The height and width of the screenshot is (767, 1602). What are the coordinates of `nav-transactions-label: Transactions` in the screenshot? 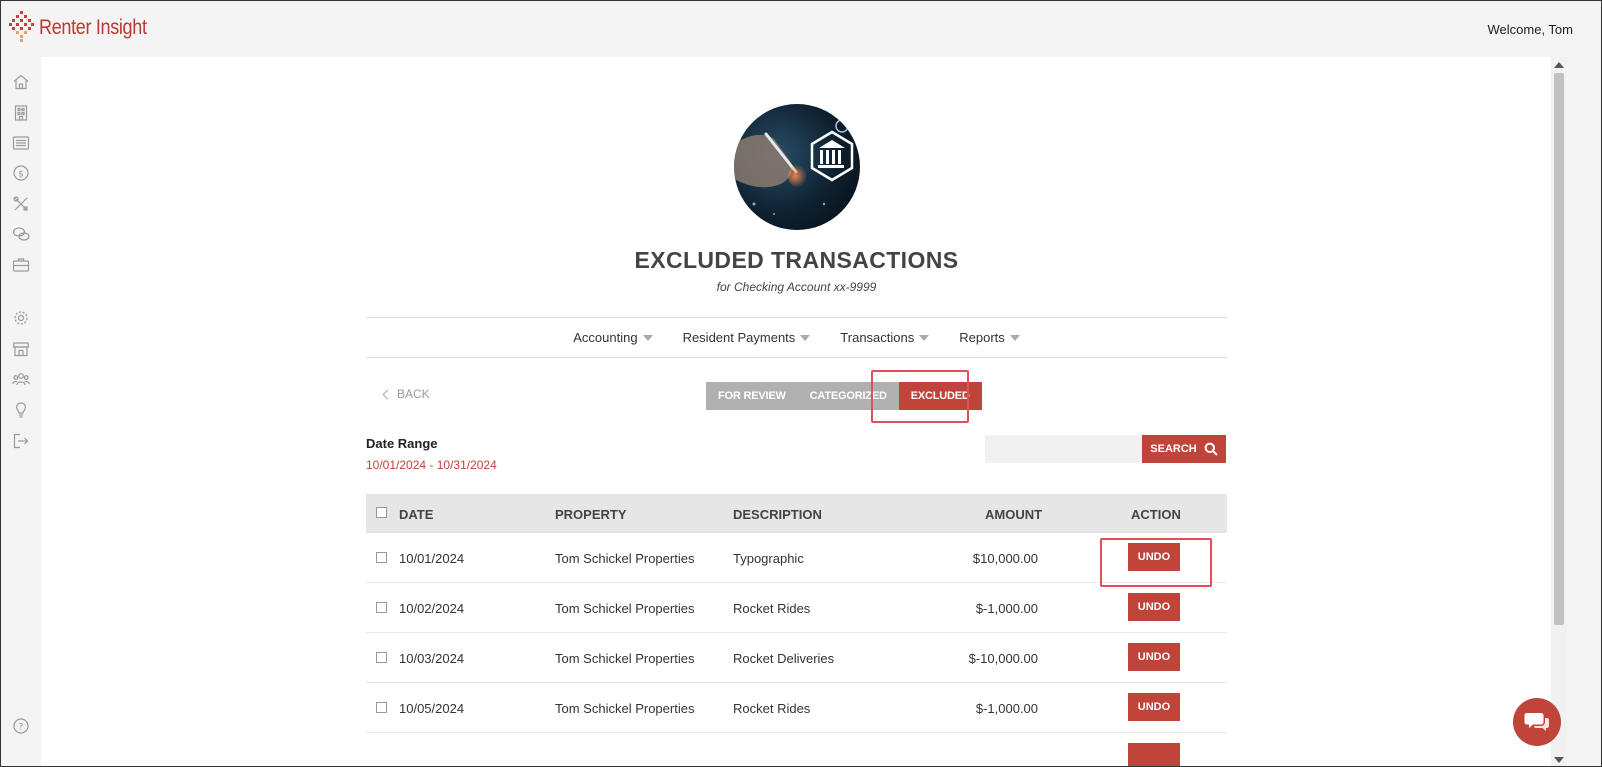 It's located at (877, 337).